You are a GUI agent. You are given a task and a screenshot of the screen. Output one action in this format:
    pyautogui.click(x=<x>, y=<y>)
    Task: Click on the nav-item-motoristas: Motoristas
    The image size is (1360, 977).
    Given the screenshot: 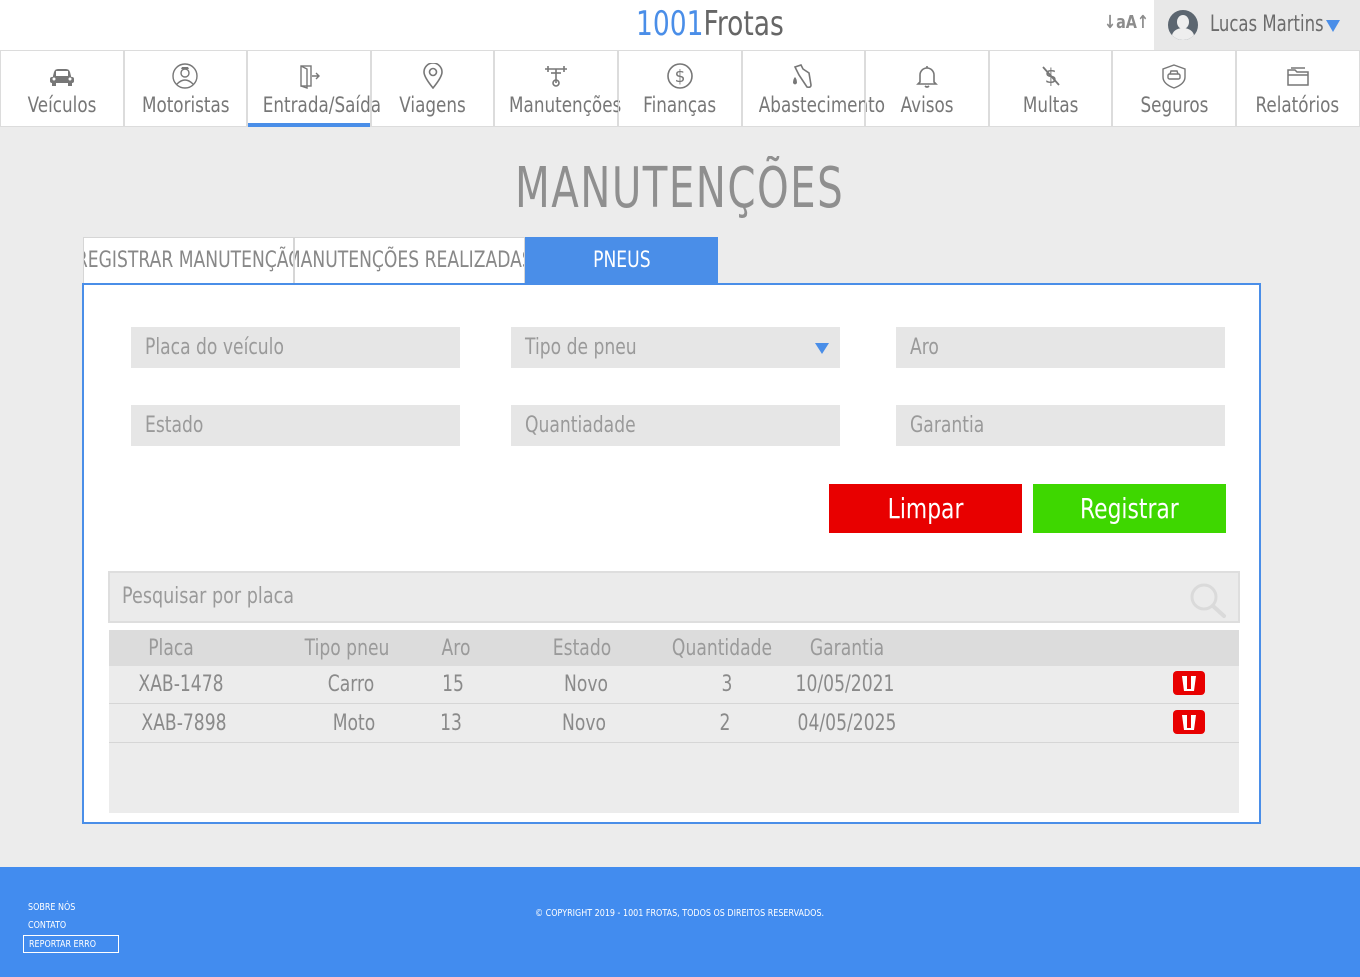 What is the action you would take?
    pyautogui.click(x=185, y=89)
    